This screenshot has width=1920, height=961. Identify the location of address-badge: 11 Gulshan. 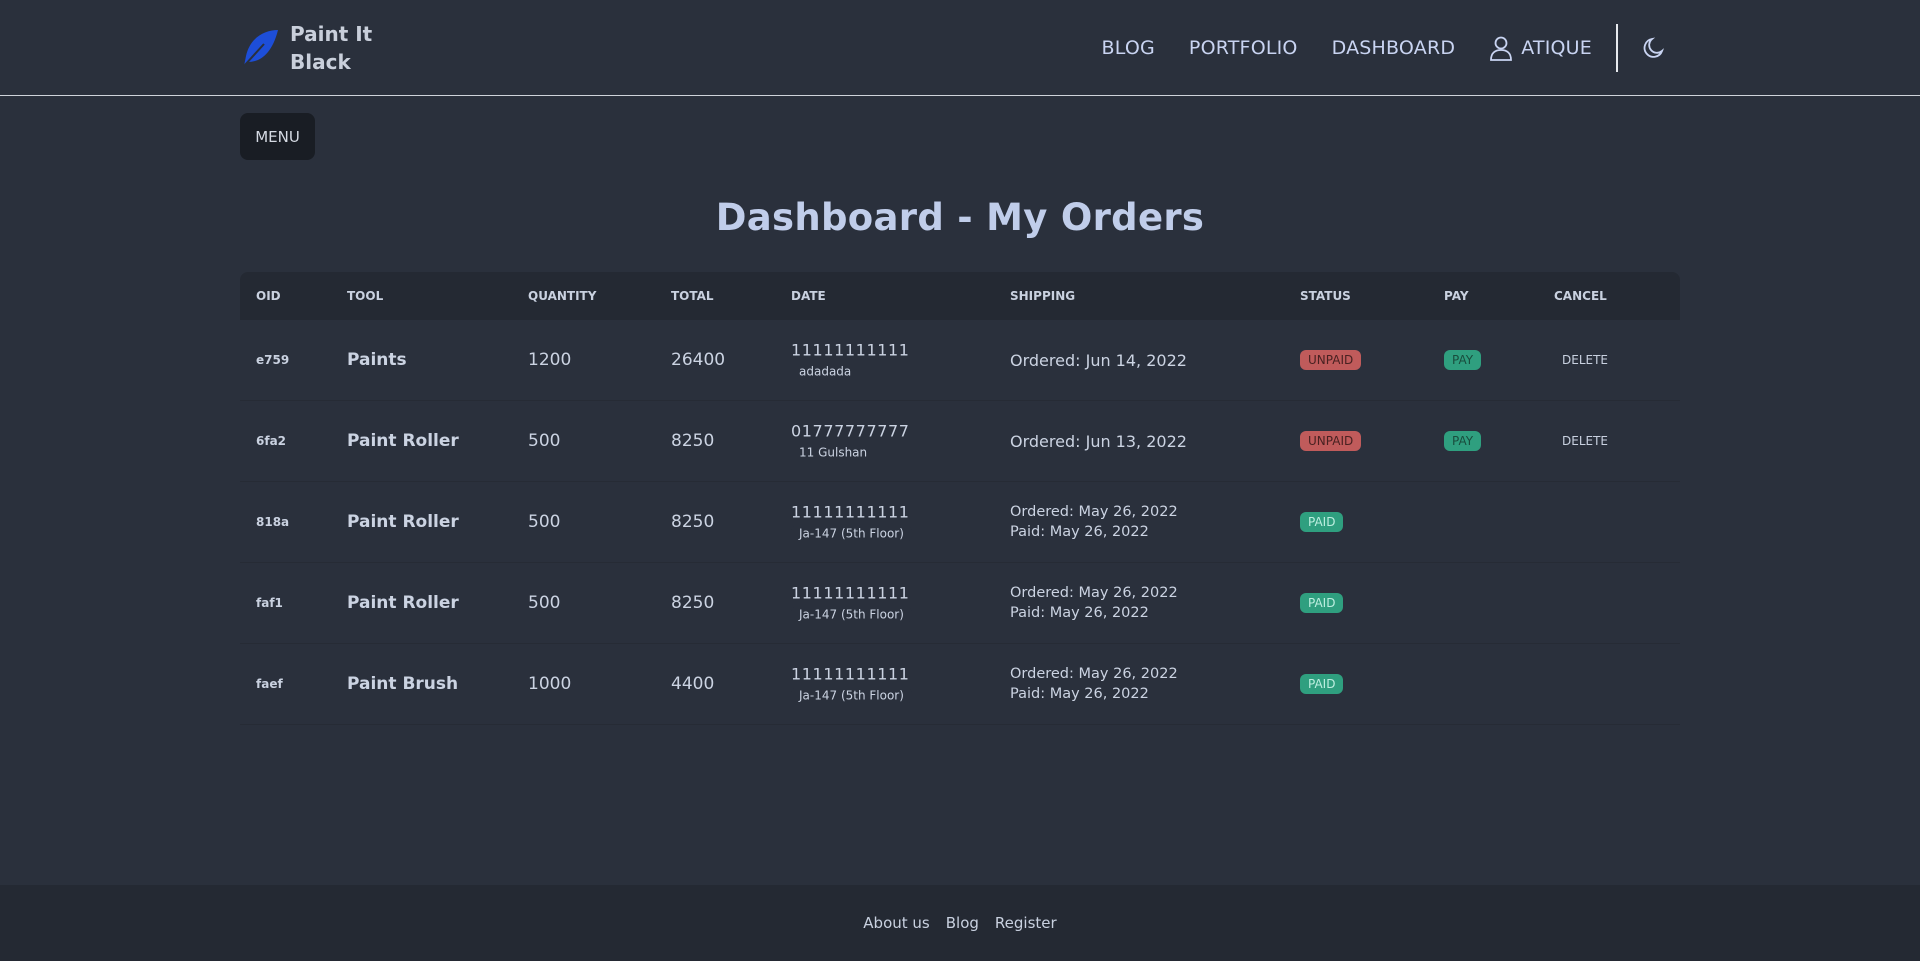
(833, 452).